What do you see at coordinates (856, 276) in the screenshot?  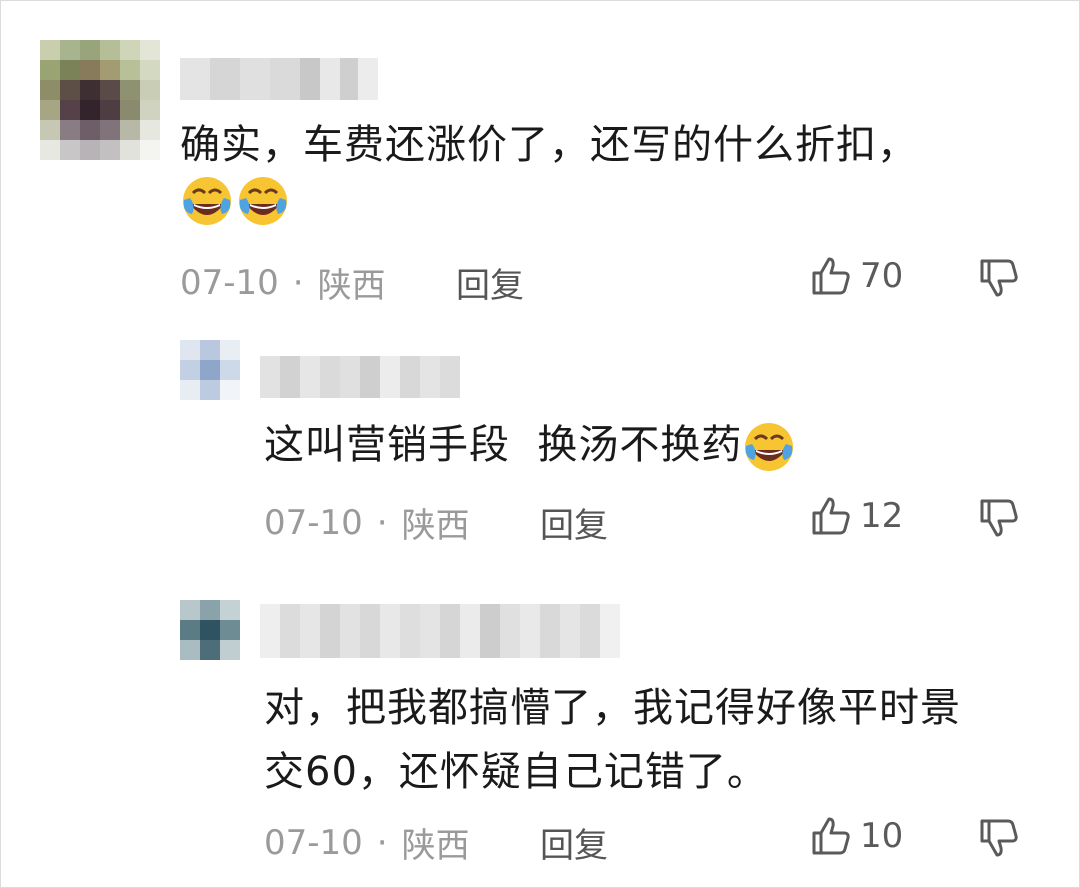 I see `like-button: 70` at bounding box center [856, 276].